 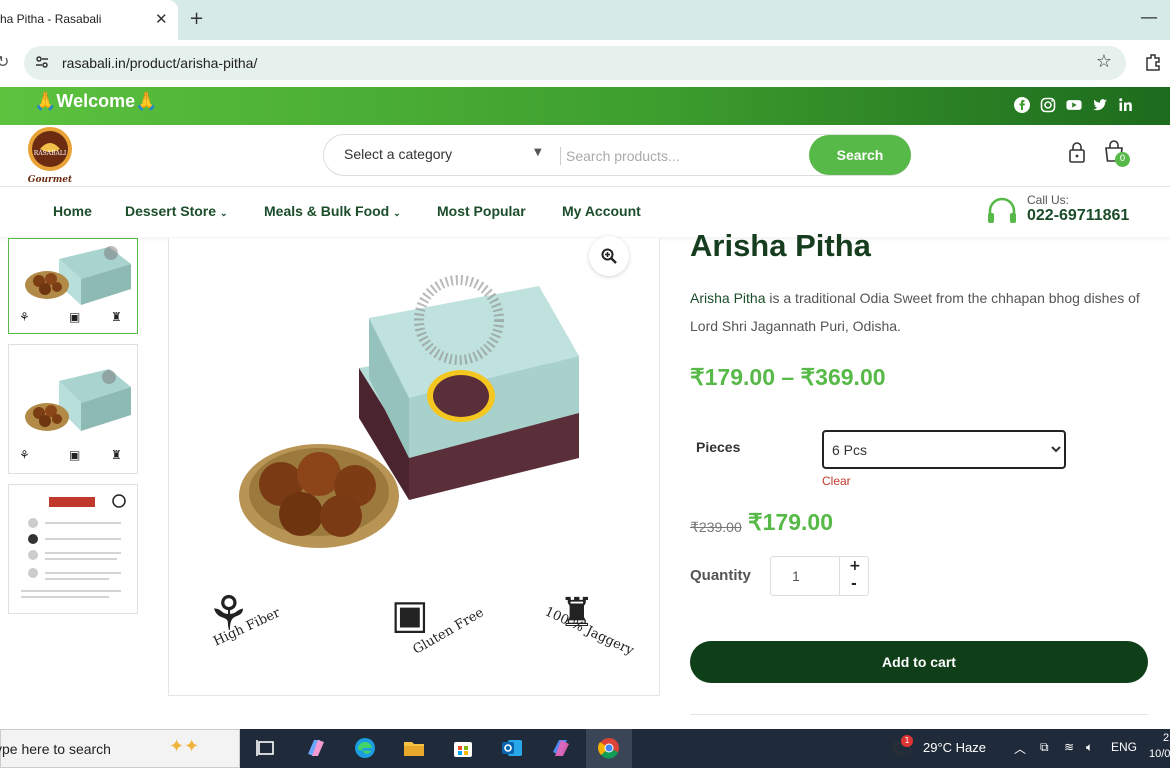 What do you see at coordinates (1022, 105) in the screenshot?
I see `facebook-icon` at bounding box center [1022, 105].